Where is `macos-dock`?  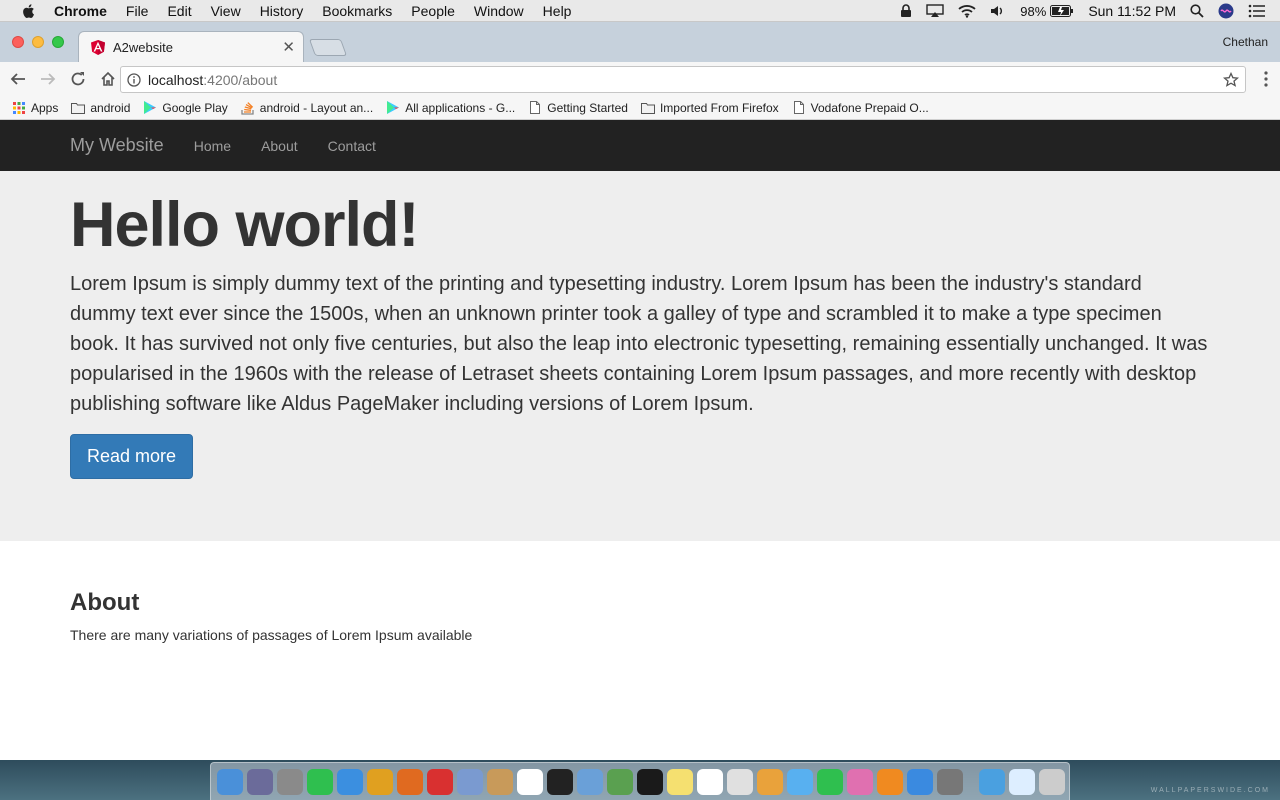 macos-dock is located at coordinates (640, 781).